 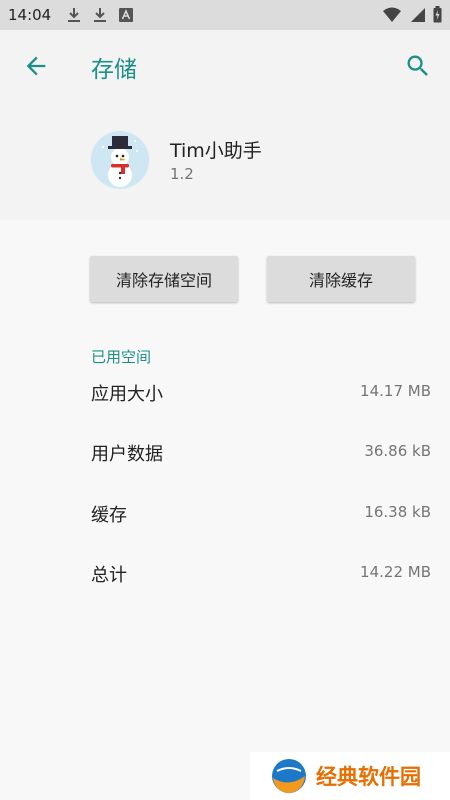 What do you see at coordinates (289, 776) in the screenshot?
I see `watermark-logo-icon` at bounding box center [289, 776].